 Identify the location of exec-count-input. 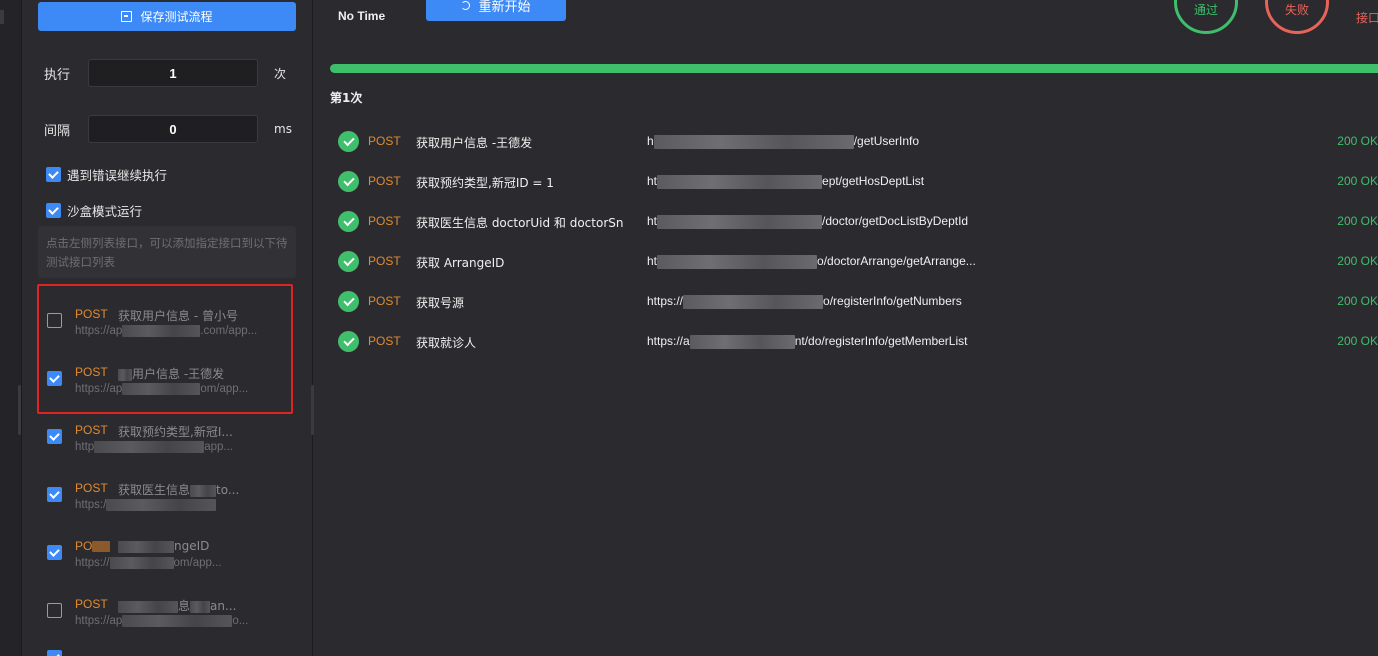
(173, 73).